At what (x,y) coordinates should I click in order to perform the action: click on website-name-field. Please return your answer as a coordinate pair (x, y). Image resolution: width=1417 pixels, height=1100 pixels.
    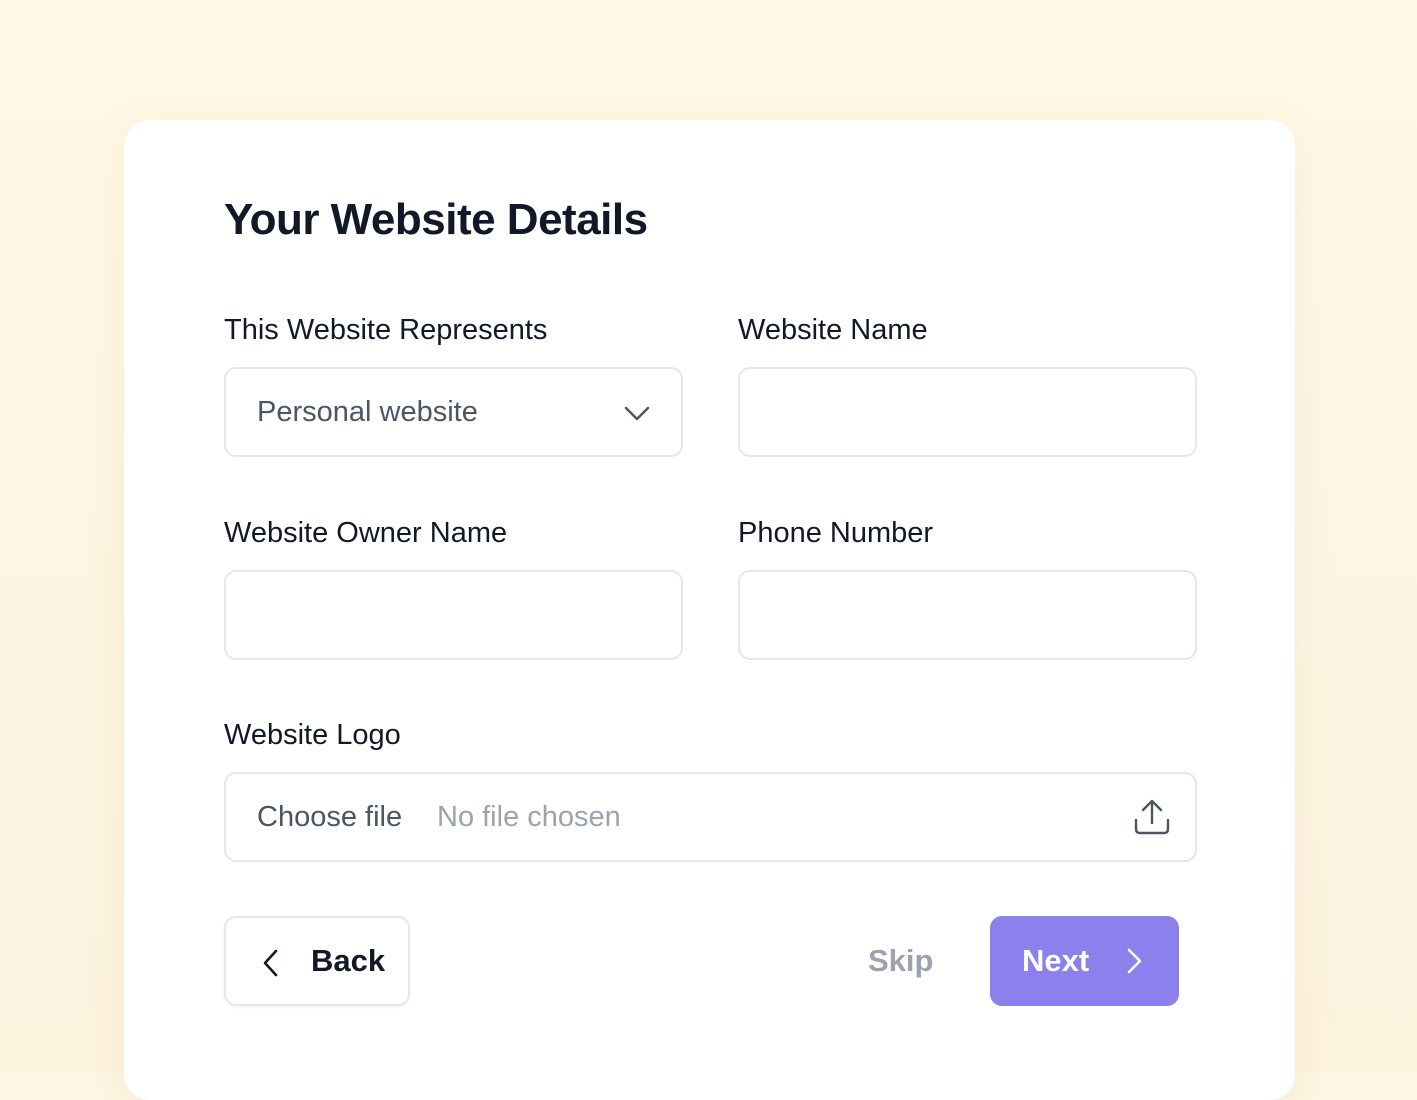
    Looking at the image, I should click on (967, 412).